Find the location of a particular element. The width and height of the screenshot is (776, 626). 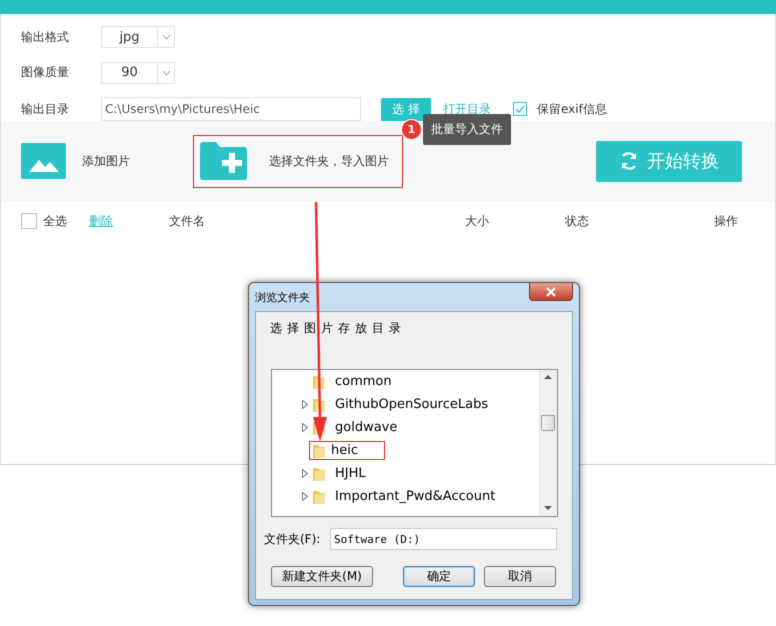

tree-item: GithubOpenSourceLabs is located at coordinates (412, 404).